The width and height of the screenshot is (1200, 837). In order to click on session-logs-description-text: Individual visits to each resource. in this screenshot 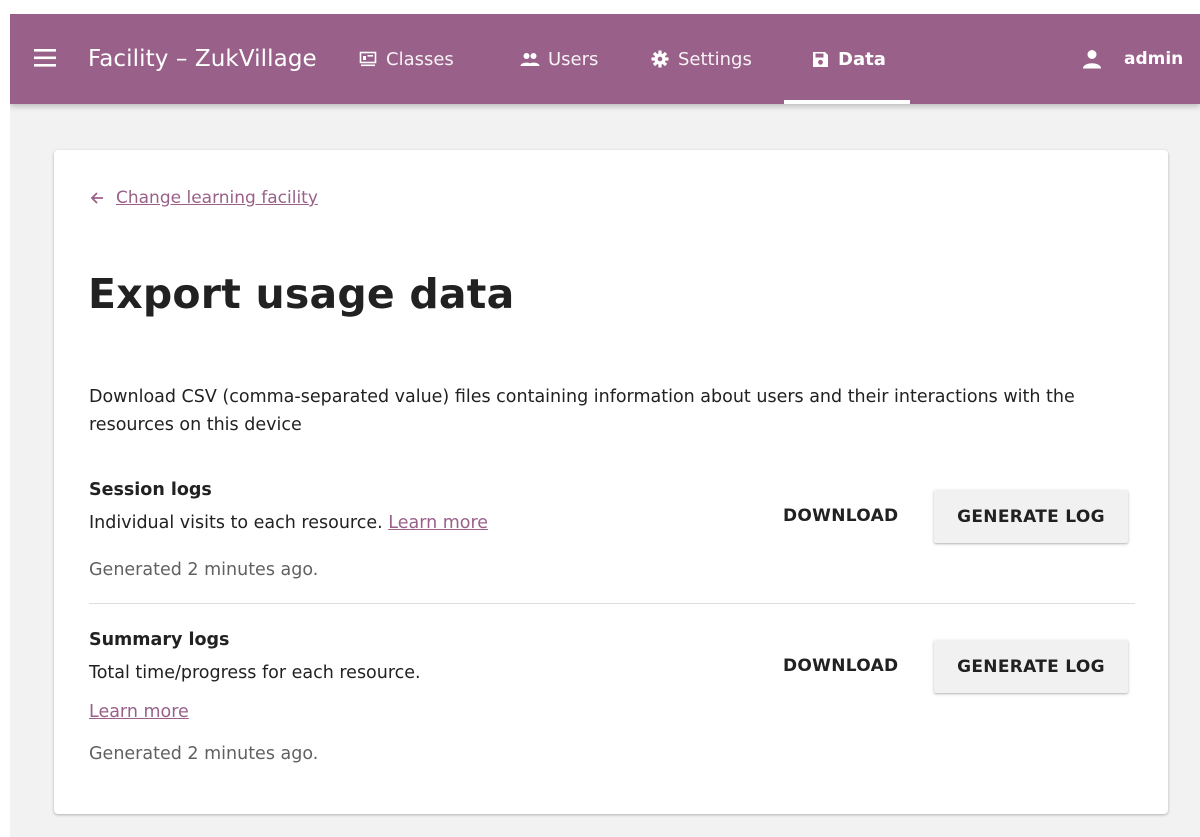, I will do `click(236, 523)`.